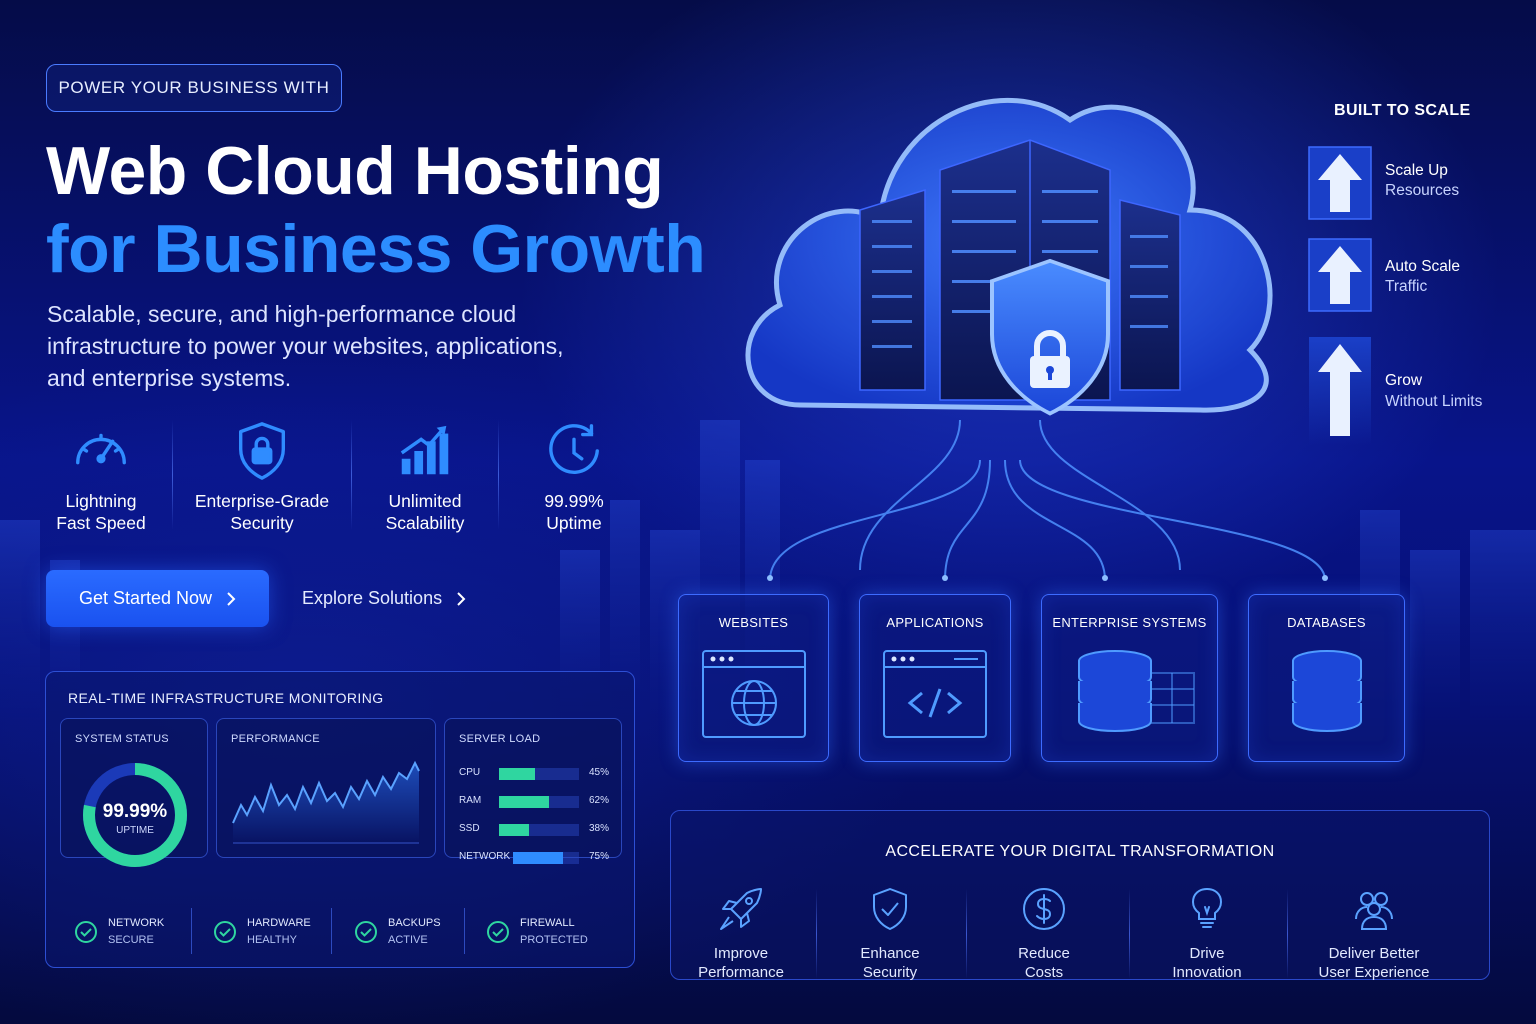  Describe the element at coordinates (397, 932) in the screenshot. I see `status-backups: BACKUPS ACTIVE` at that location.